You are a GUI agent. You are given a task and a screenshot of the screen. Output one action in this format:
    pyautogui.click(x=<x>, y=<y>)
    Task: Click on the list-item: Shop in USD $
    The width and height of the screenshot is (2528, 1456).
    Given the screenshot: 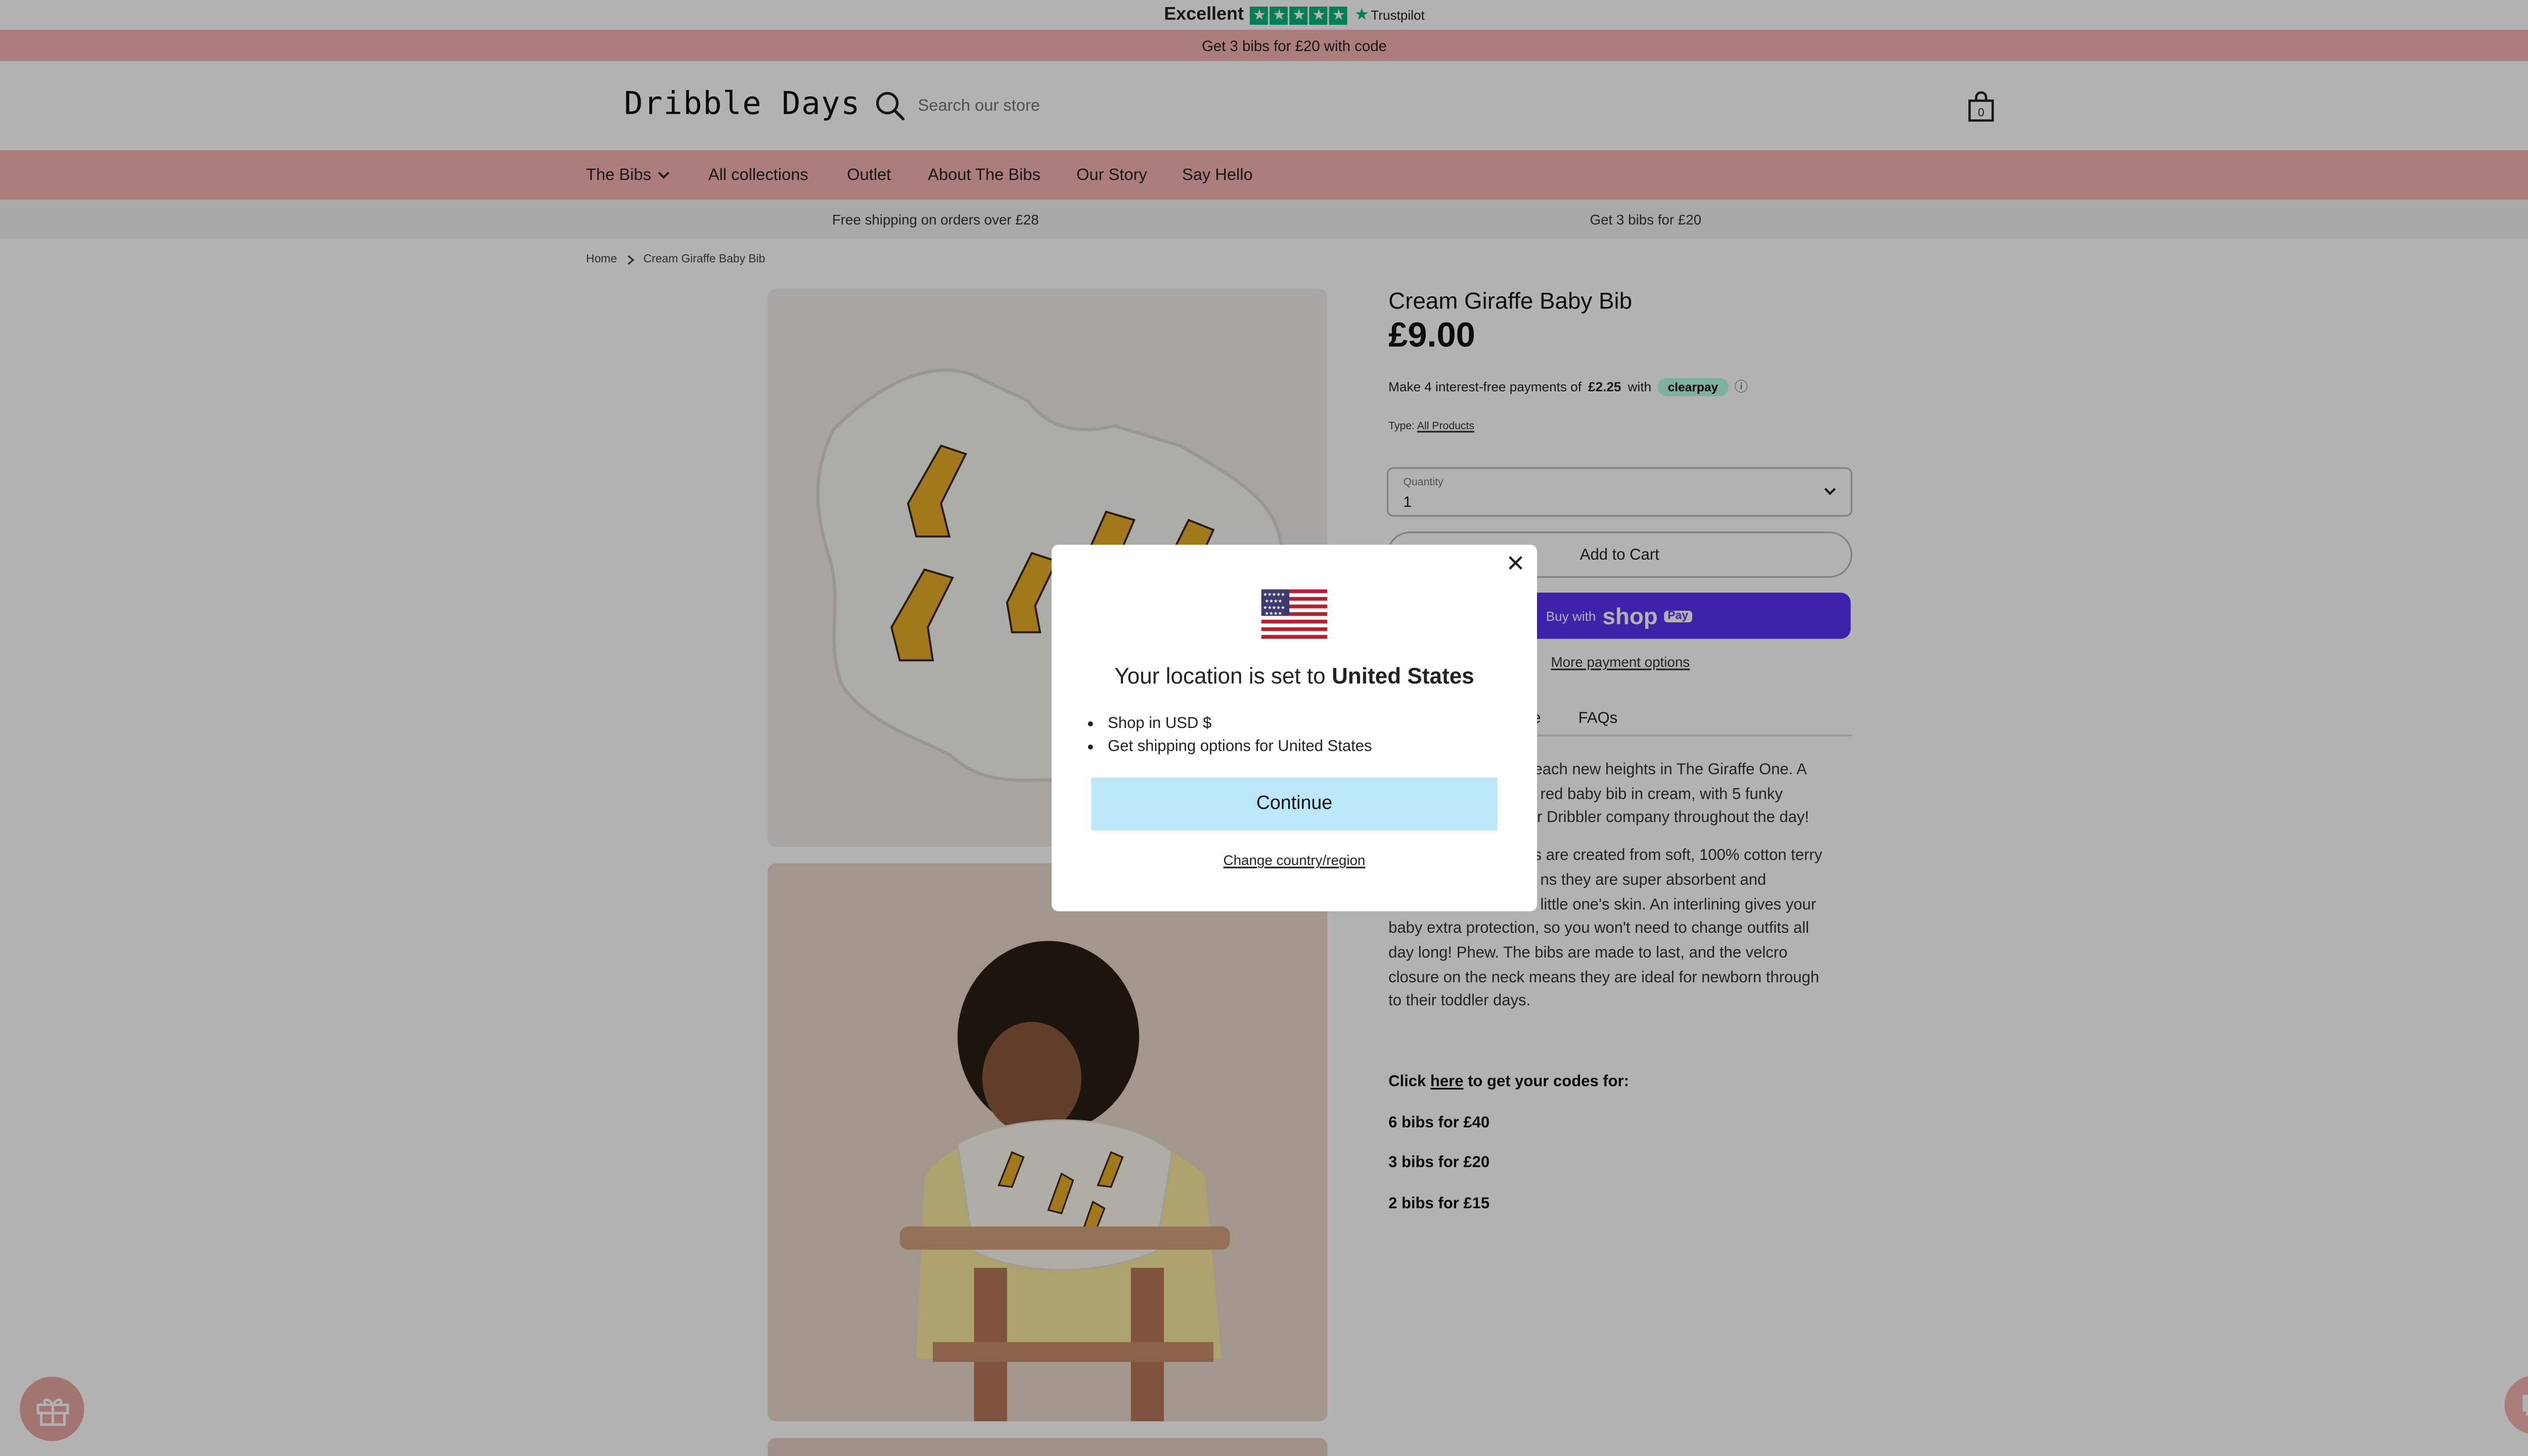 What is the action you would take?
    pyautogui.click(x=1240, y=725)
    